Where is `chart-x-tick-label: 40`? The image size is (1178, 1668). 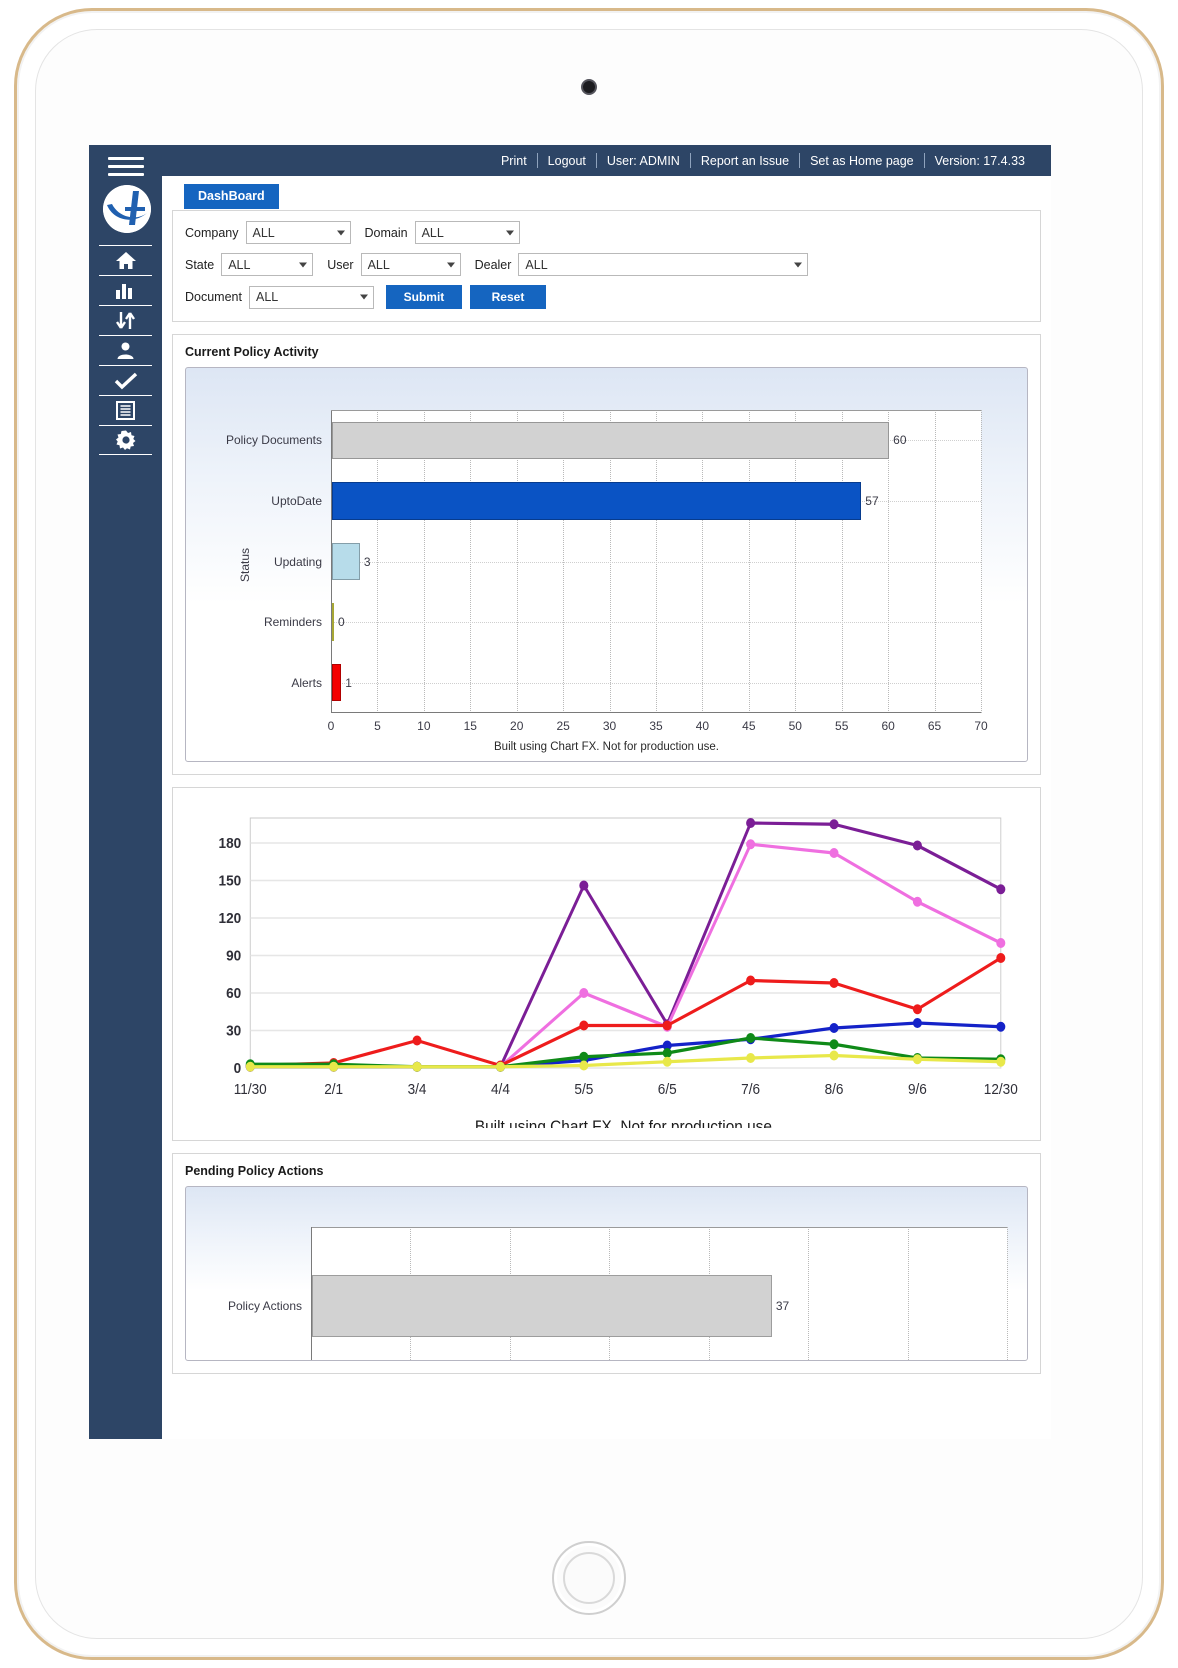 chart-x-tick-label: 40 is located at coordinates (702, 726).